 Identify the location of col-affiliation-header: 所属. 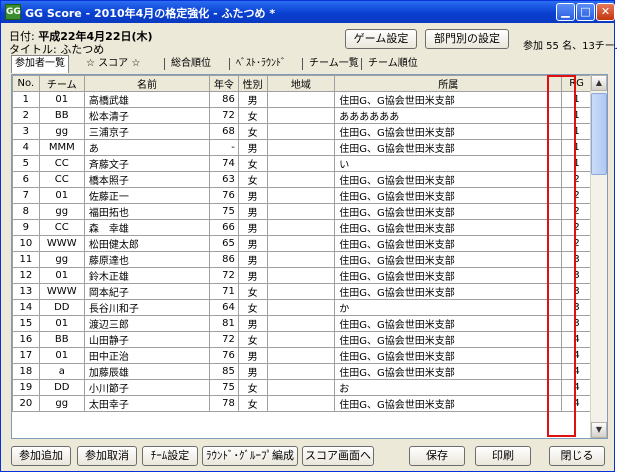
(448, 83).